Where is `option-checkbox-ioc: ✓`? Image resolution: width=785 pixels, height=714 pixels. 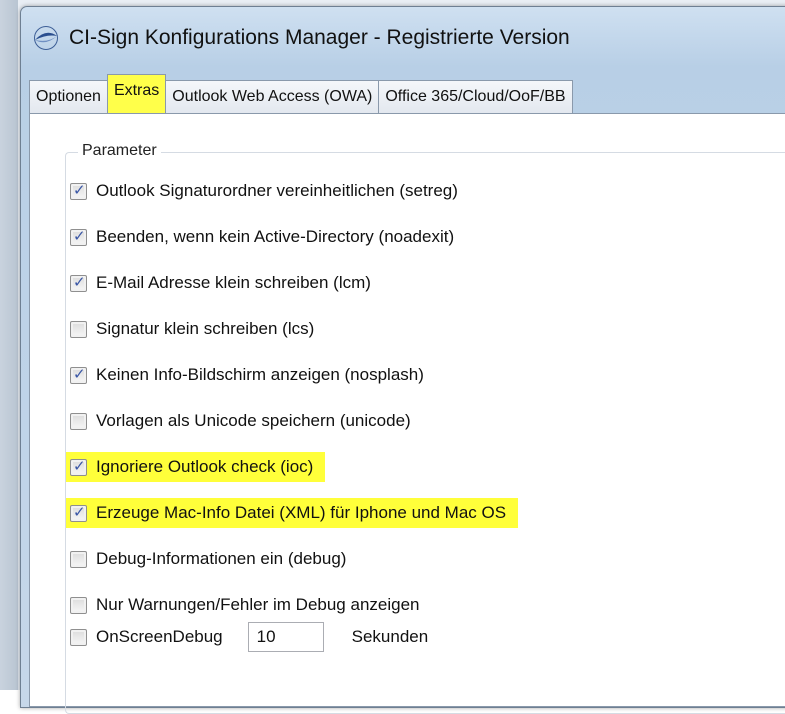
option-checkbox-ioc: ✓ is located at coordinates (78, 466).